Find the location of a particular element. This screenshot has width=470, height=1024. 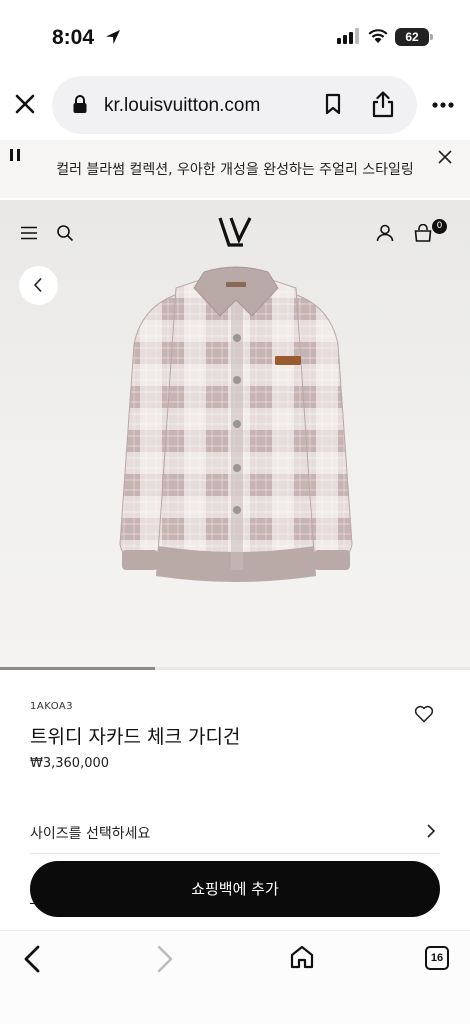

product-sku: 1AKOA3 is located at coordinates (52, 706).